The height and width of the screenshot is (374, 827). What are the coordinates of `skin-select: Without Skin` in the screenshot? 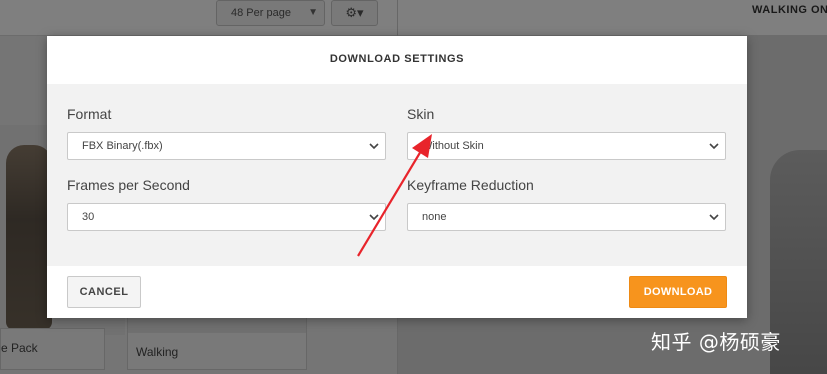 It's located at (566, 146).